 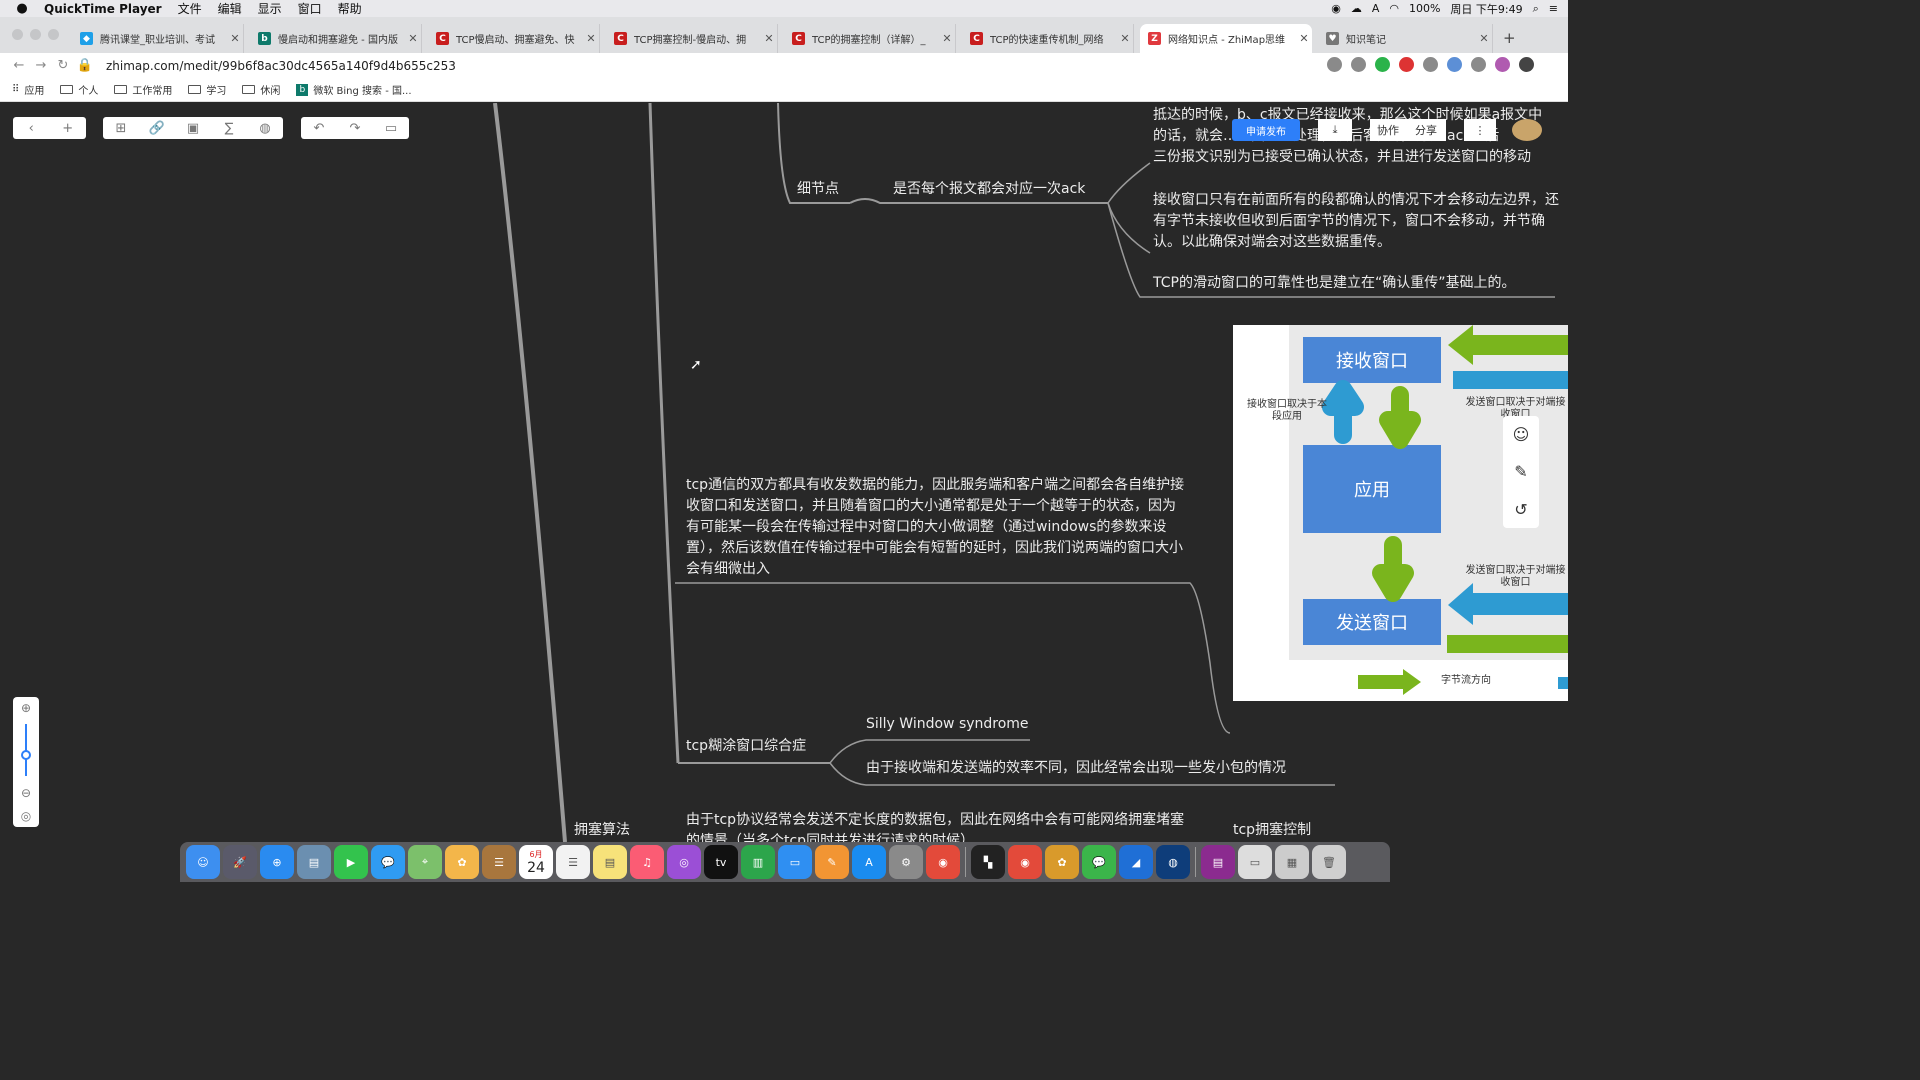 What do you see at coordinates (121, 128) in the screenshot?
I see `child-node-icon: ⊞` at bounding box center [121, 128].